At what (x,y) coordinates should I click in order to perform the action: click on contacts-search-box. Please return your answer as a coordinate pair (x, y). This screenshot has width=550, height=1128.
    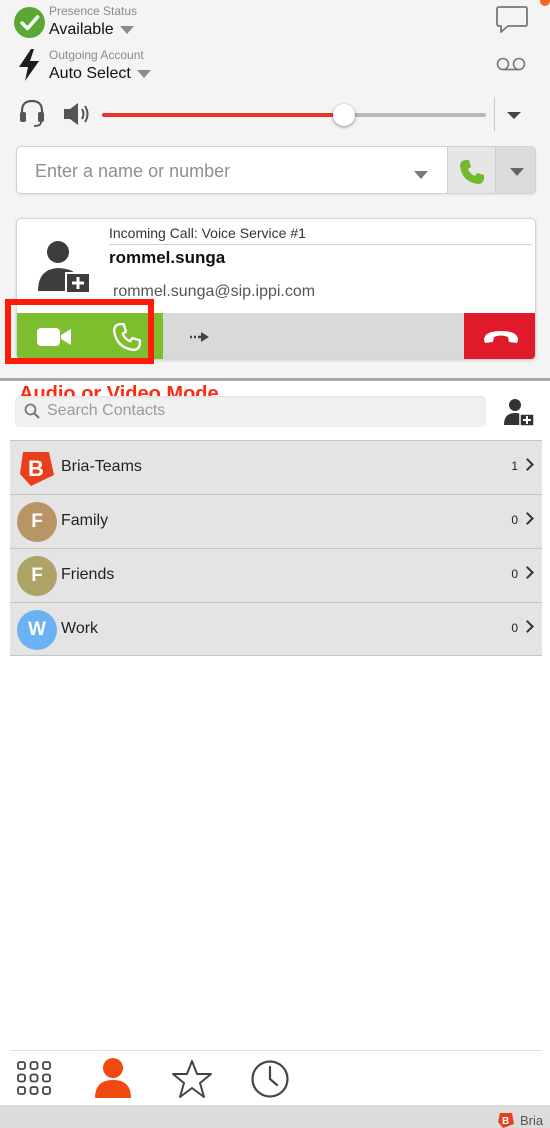
    Looking at the image, I should click on (250, 411).